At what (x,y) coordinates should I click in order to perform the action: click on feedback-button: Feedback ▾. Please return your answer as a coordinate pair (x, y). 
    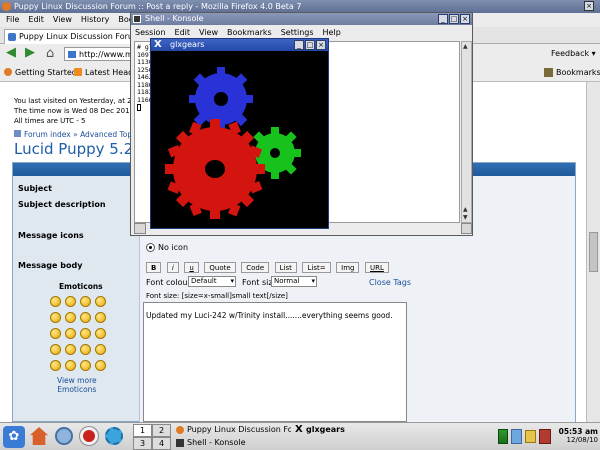
    Looking at the image, I should click on (573, 54).